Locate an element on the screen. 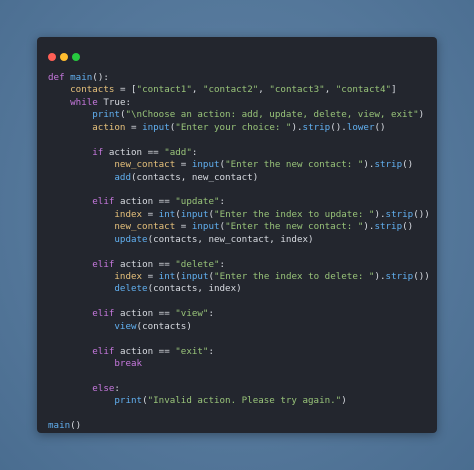 The image size is (474, 470). maximize-dot-icon is located at coordinates (76, 57).